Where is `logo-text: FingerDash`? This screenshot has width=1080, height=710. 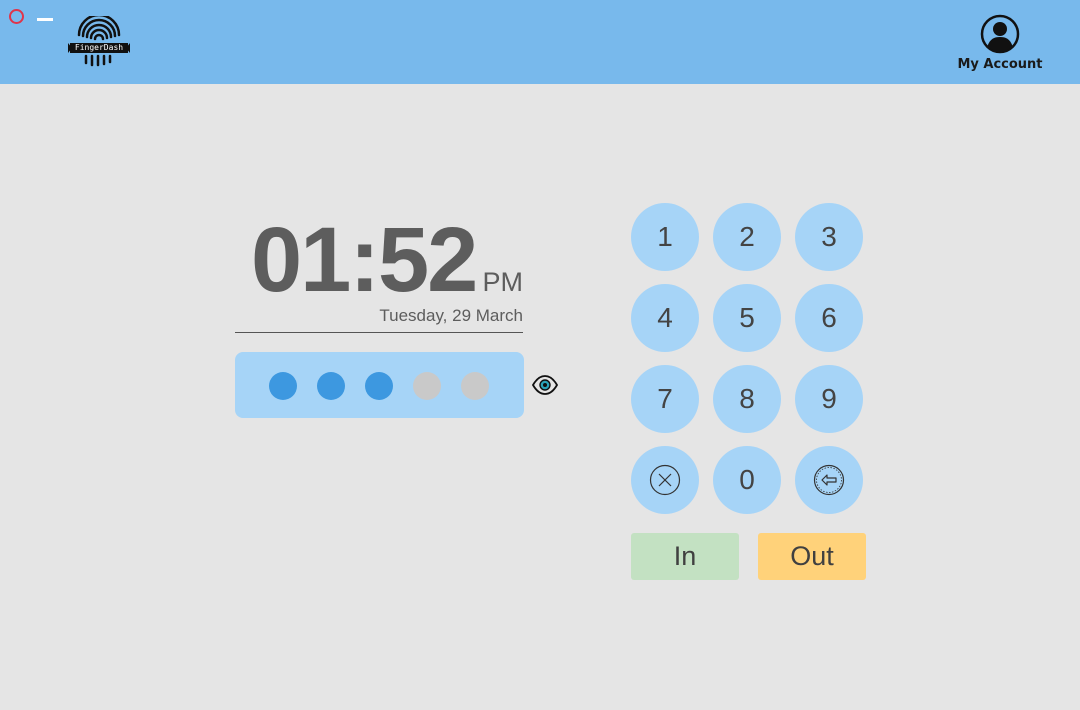
logo-text: FingerDash is located at coordinates (99, 47).